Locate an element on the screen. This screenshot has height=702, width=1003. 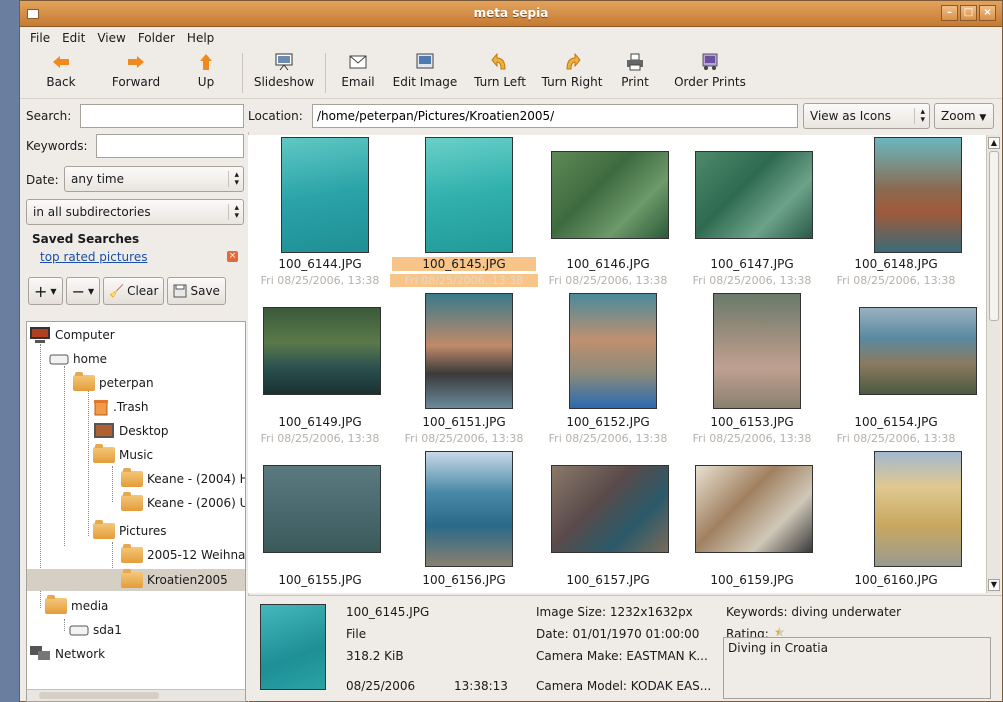
close-icon: × is located at coordinates (987, 13).